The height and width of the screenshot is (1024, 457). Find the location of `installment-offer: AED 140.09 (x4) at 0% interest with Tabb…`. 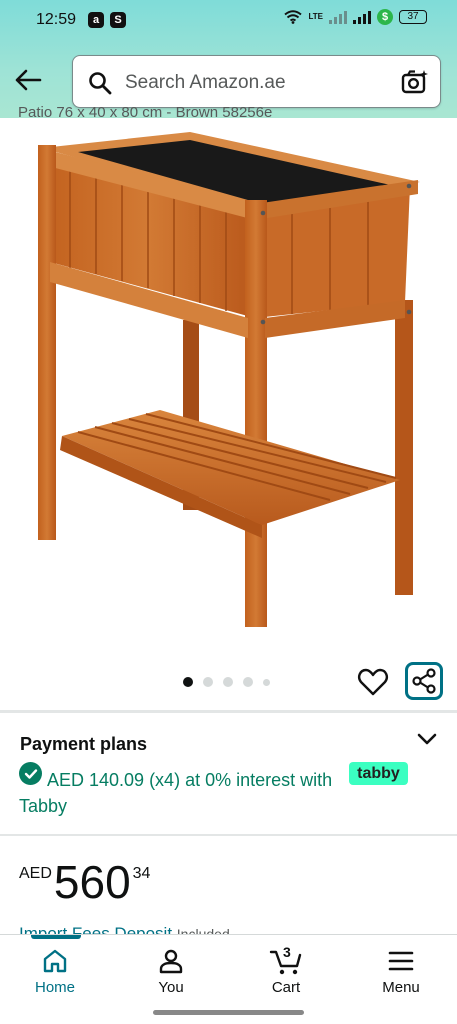

installment-offer: AED 140.09 (x4) at 0% interest with Tabb… is located at coordinates (179, 793).